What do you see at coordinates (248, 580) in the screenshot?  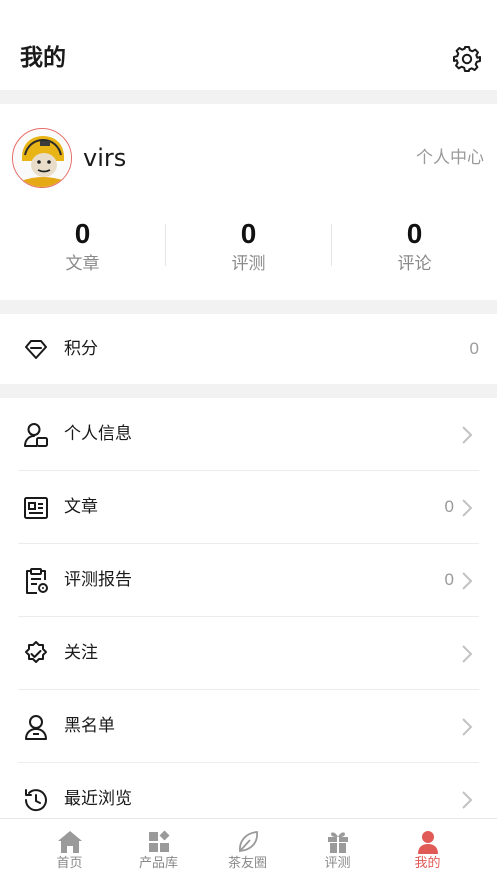 I see `menu-item-review-reports: 评测报告 0` at bounding box center [248, 580].